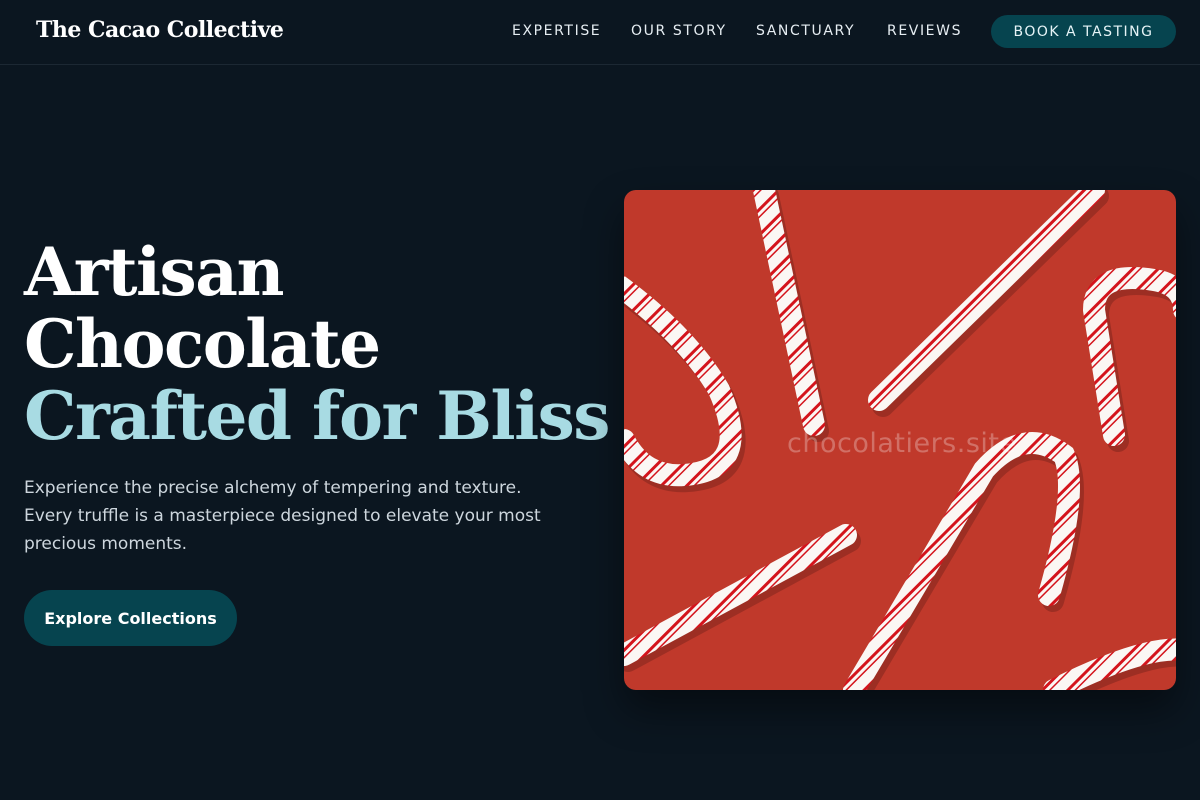  Describe the element at coordinates (202, 344) in the screenshot. I see `hero-title-line-2: Chocolate` at that location.